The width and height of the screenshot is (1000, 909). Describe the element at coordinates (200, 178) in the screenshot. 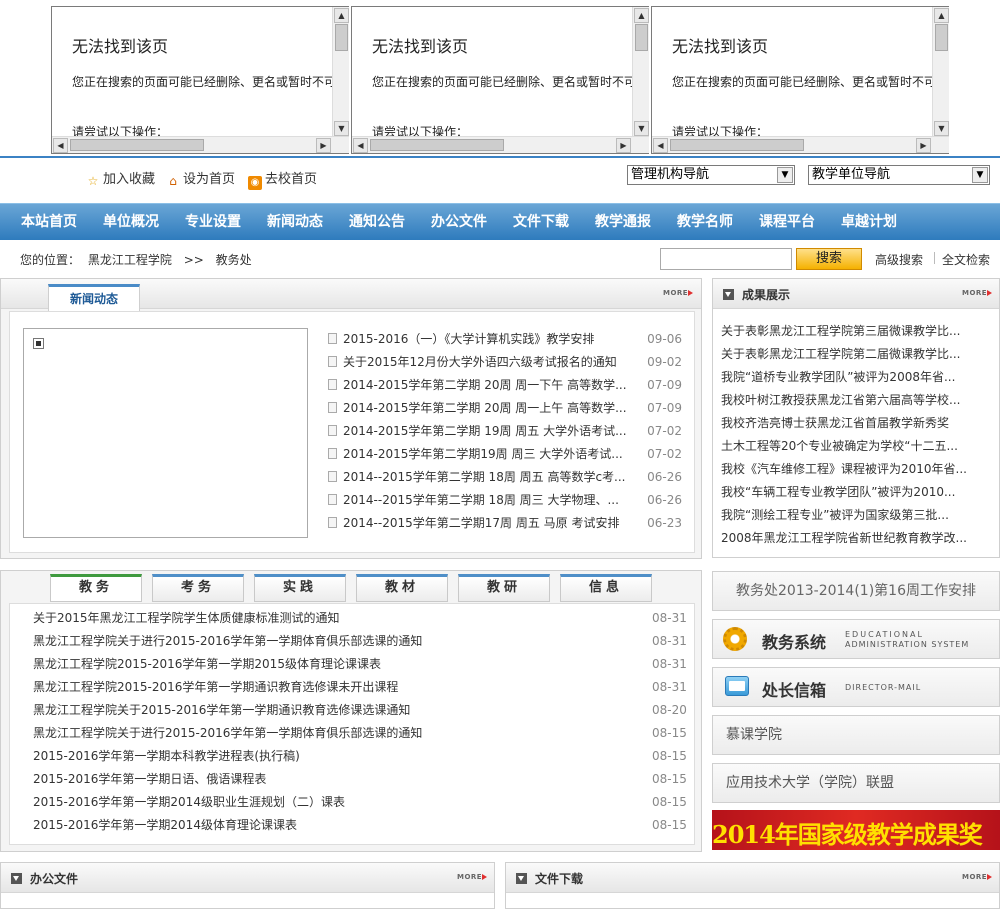

I see `set-homepage-link: ⌂ 设为首页` at that location.